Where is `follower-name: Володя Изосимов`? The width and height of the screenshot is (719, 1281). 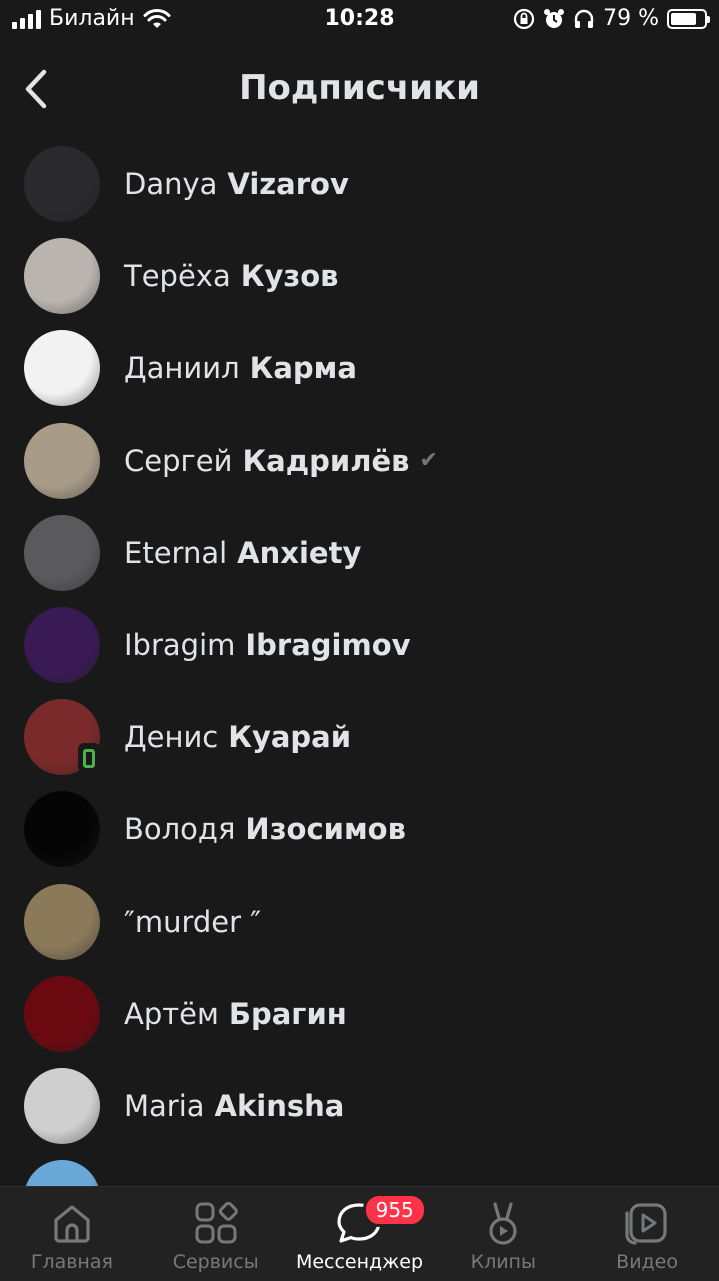 follower-name: Володя Изосимов is located at coordinates (265, 829).